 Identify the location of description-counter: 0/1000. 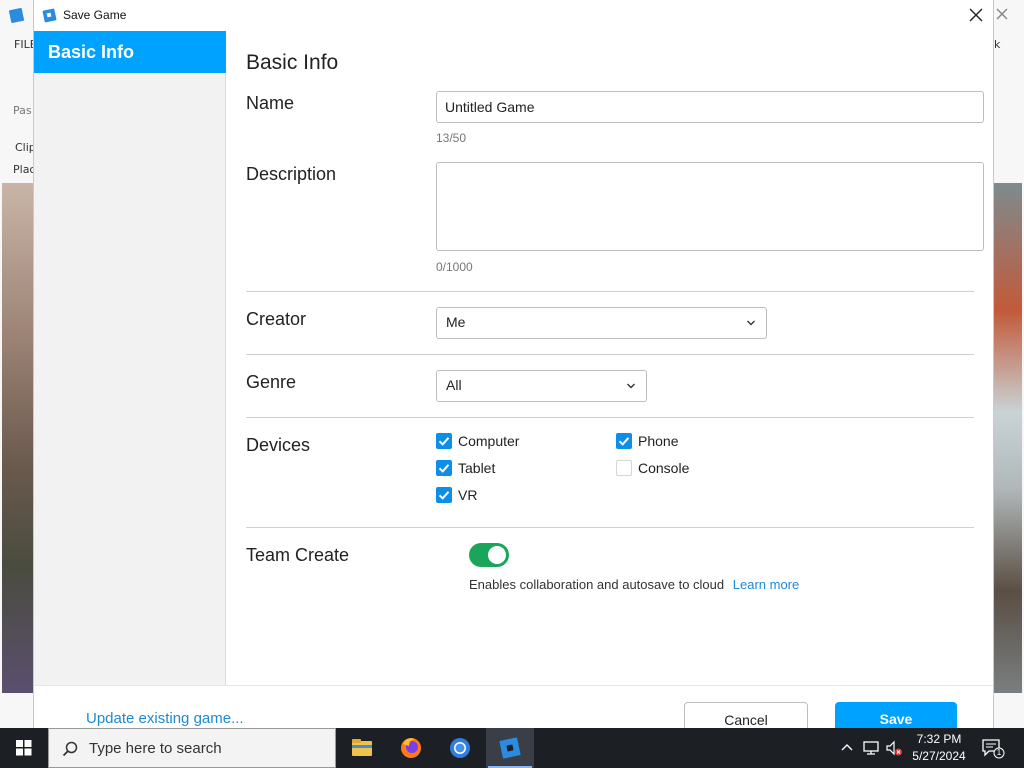
(454, 267).